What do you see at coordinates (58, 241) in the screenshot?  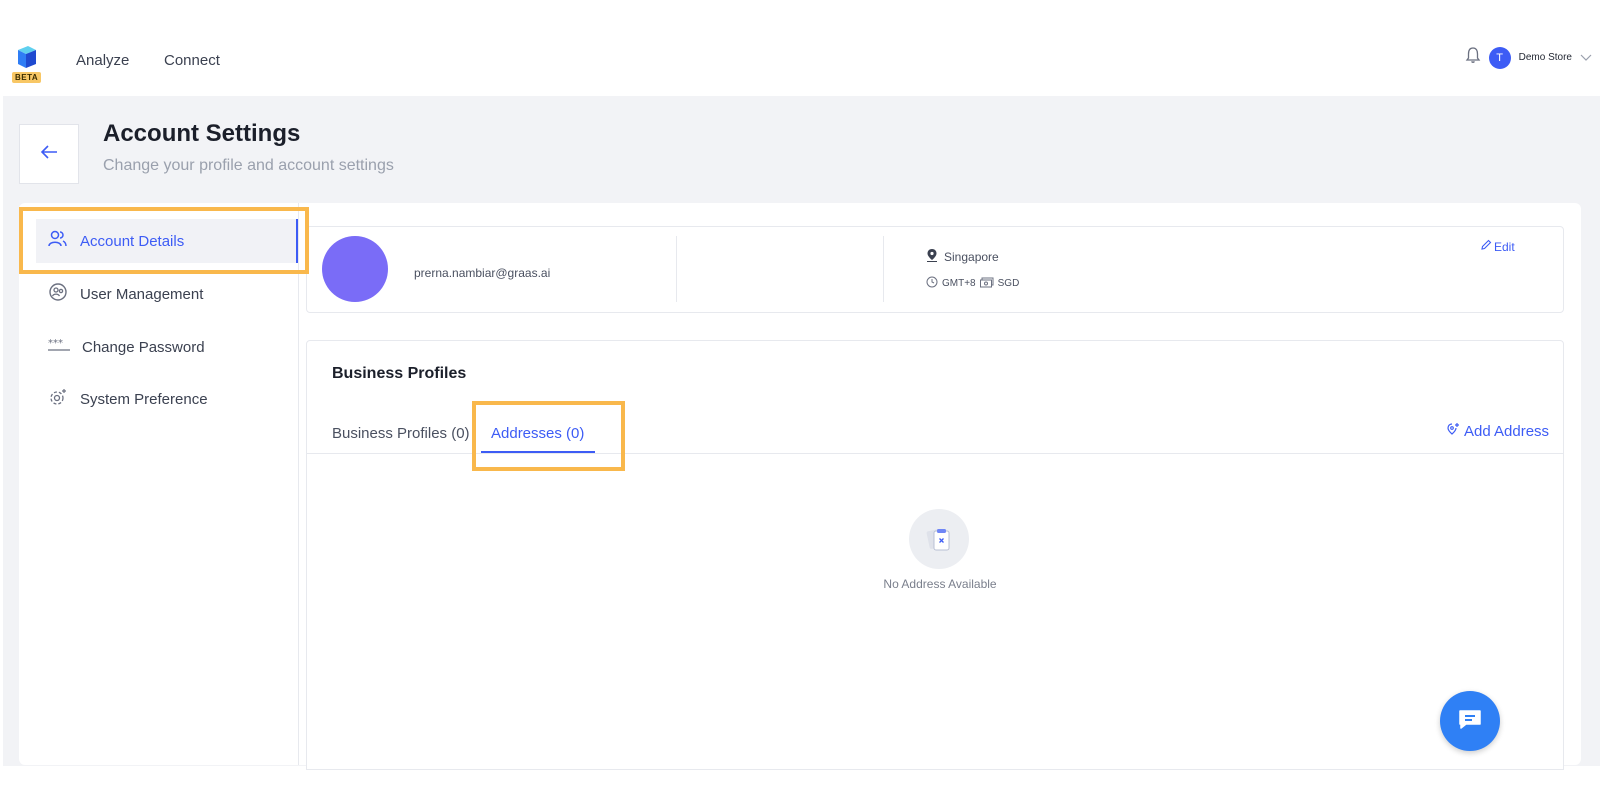 I see `users-icon` at bounding box center [58, 241].